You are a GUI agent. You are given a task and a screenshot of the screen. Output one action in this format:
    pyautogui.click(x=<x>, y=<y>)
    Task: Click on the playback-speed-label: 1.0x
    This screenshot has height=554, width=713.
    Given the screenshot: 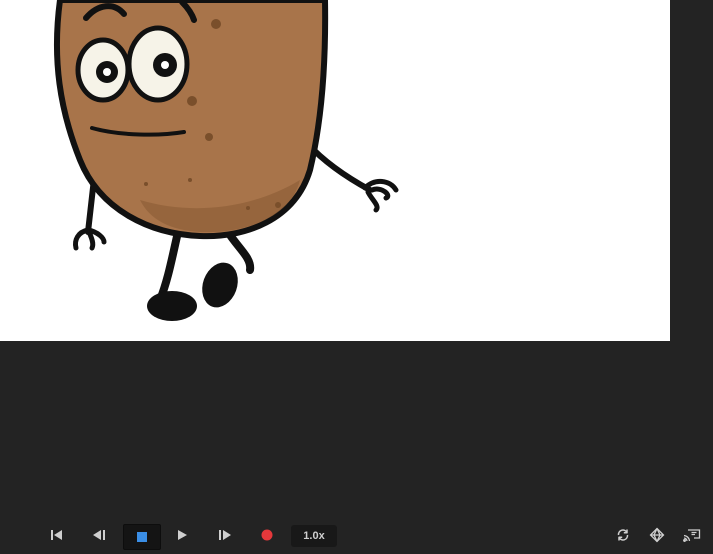 What is the action you would take?
    pyautogui.click(x=314, y=536)
    